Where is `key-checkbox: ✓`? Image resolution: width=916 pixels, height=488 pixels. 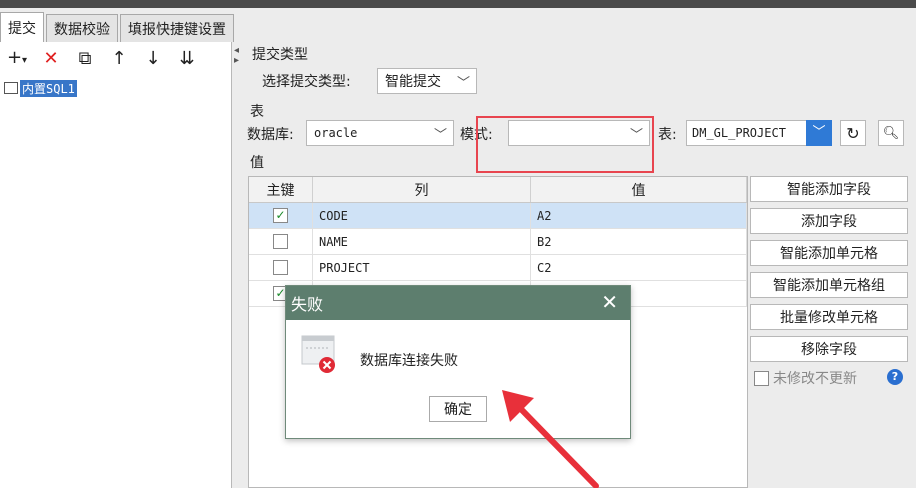 key-checkbox: ✓ is located at coordinates (280, 215).